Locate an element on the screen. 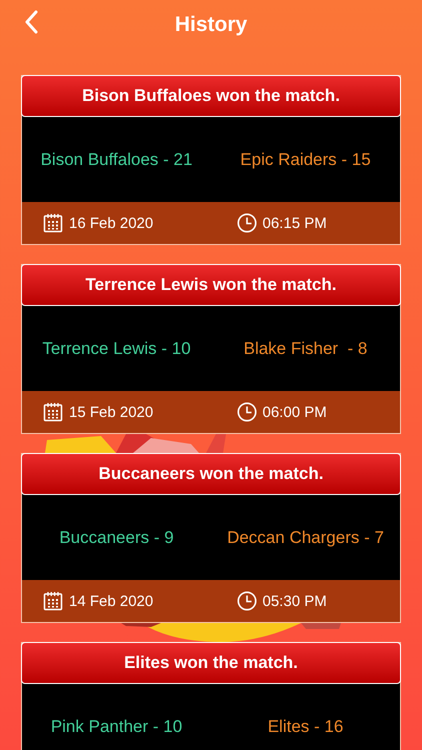  result-banner: Elites won the match. is located at coordinates (211, 663).